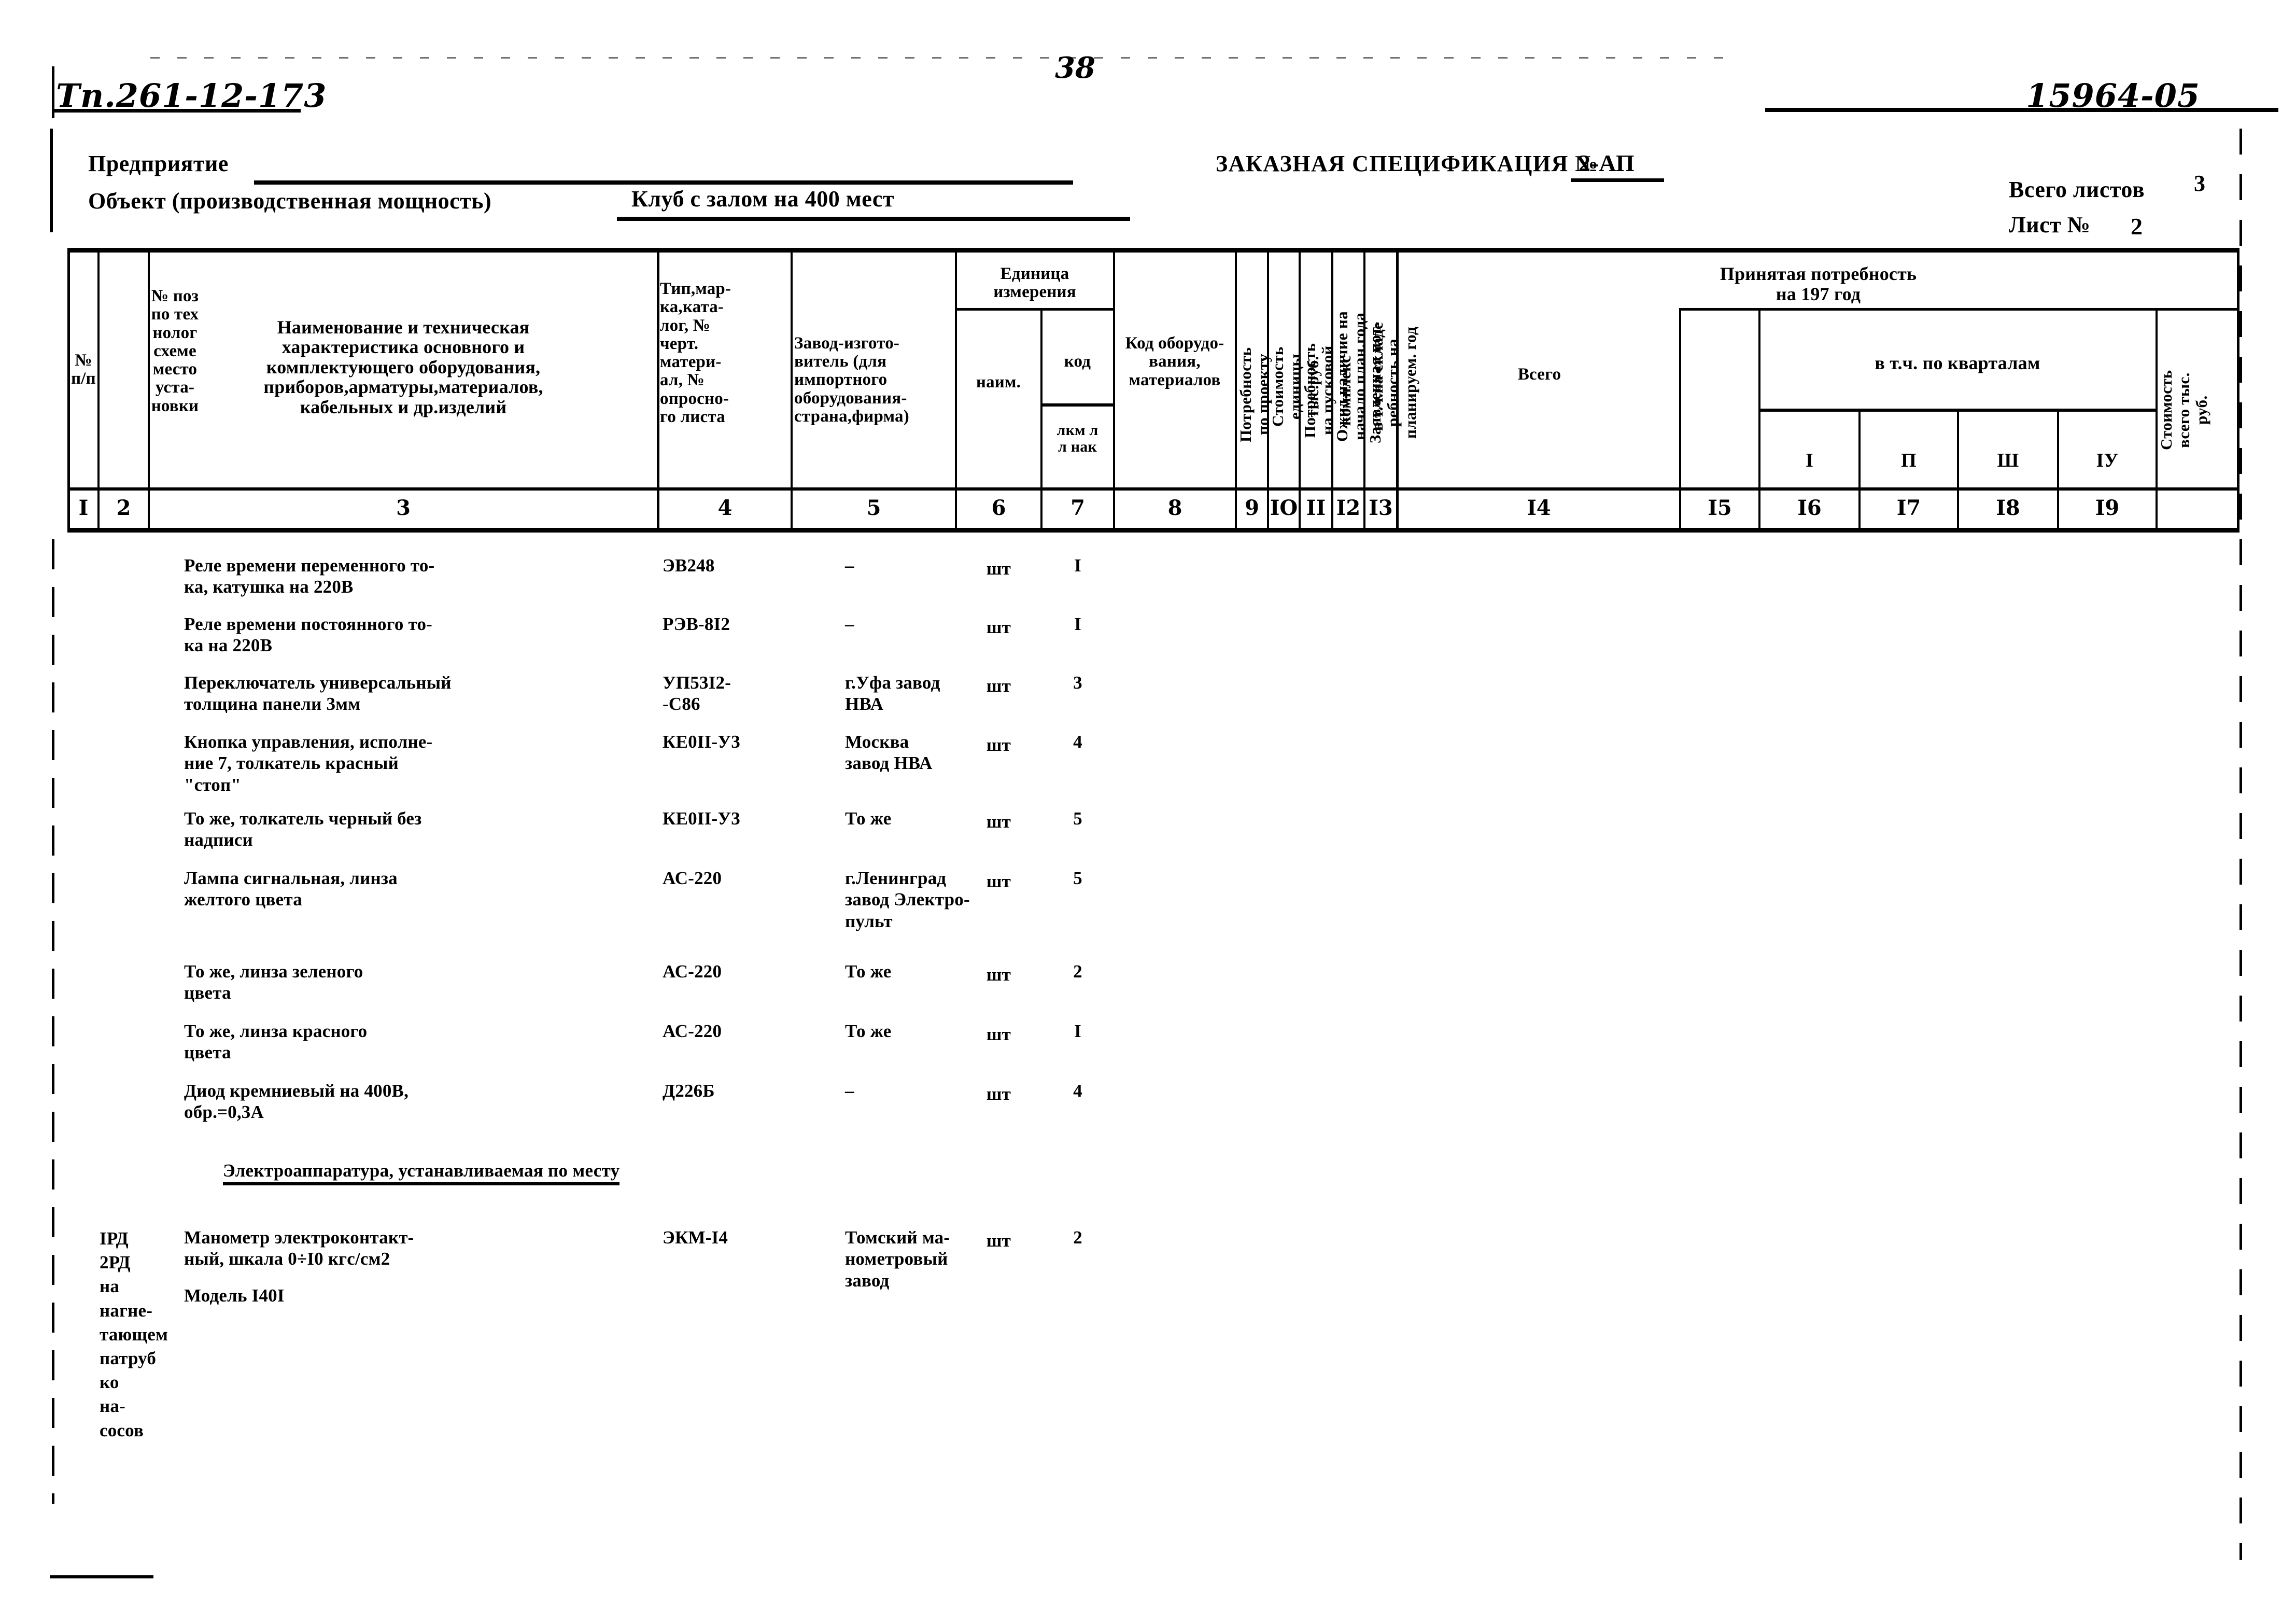 The image size is (2296, 1623). I want to click on specification-number-rule, so click(1617, 180).